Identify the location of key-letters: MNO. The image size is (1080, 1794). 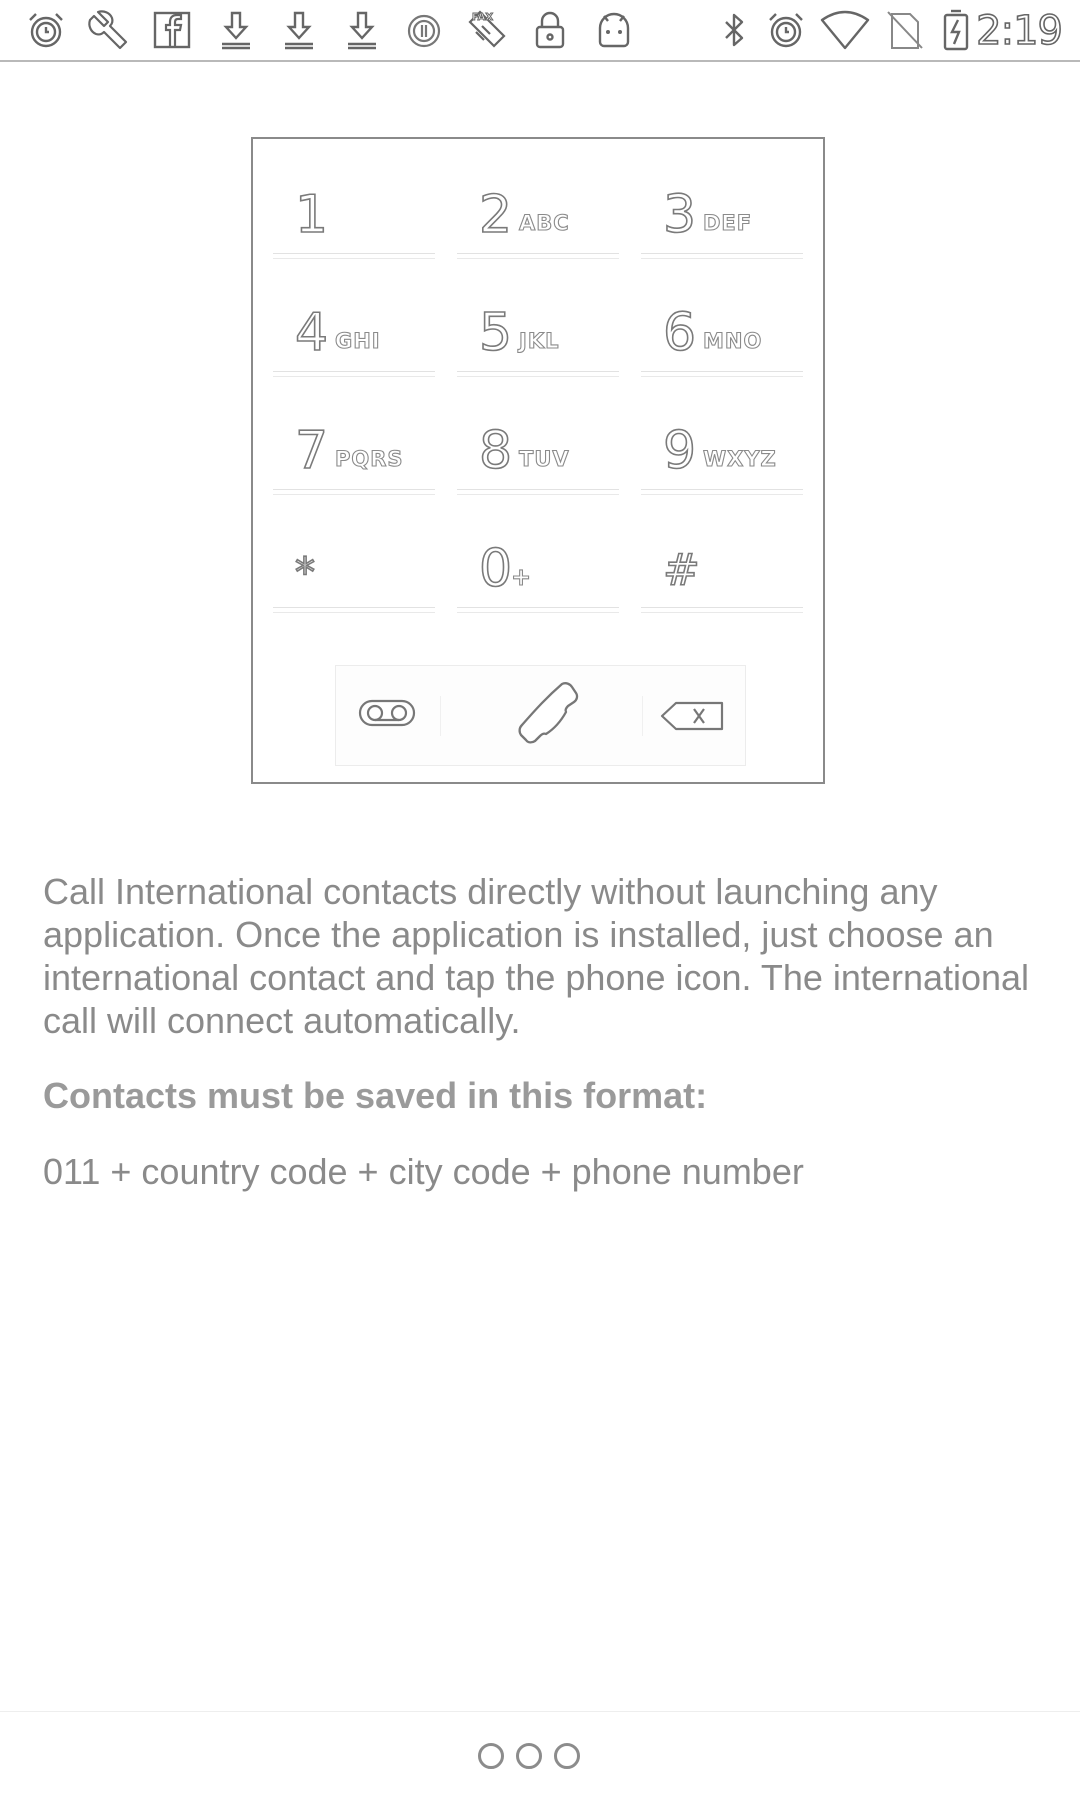
(732, 340).